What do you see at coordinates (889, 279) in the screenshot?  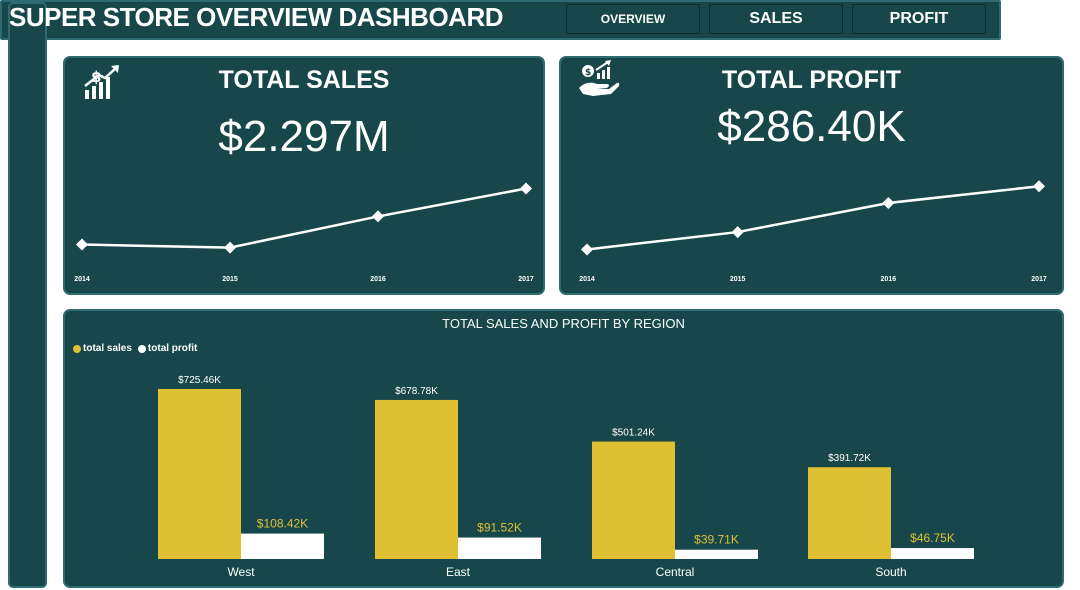 I see `profit-x-tick-label: 2016` at bounding box center [889, 279].